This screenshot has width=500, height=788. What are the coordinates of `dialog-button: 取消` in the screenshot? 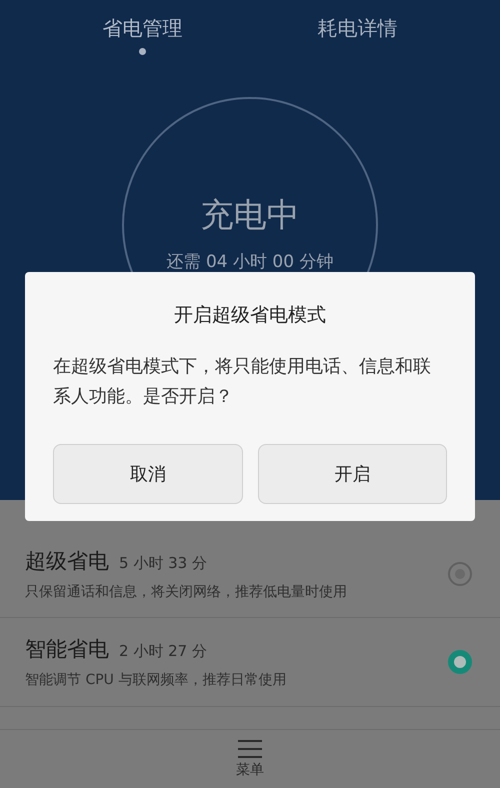 It's located at (147, 474).